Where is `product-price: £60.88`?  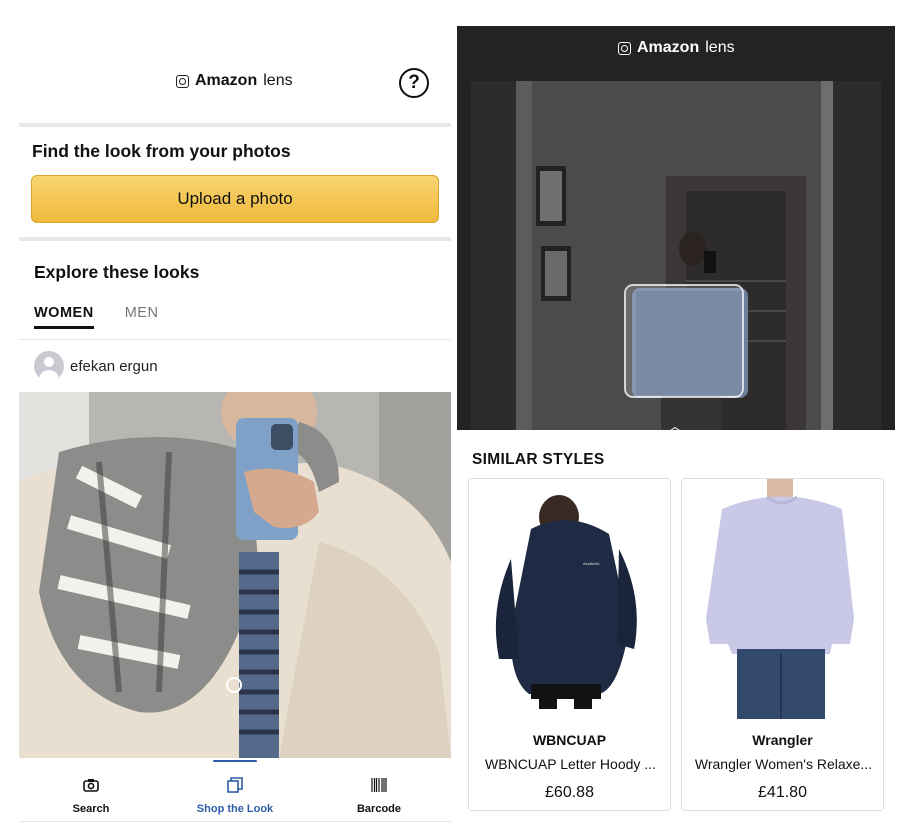
product-price: £60.88 is located at coordinates (569, 792).